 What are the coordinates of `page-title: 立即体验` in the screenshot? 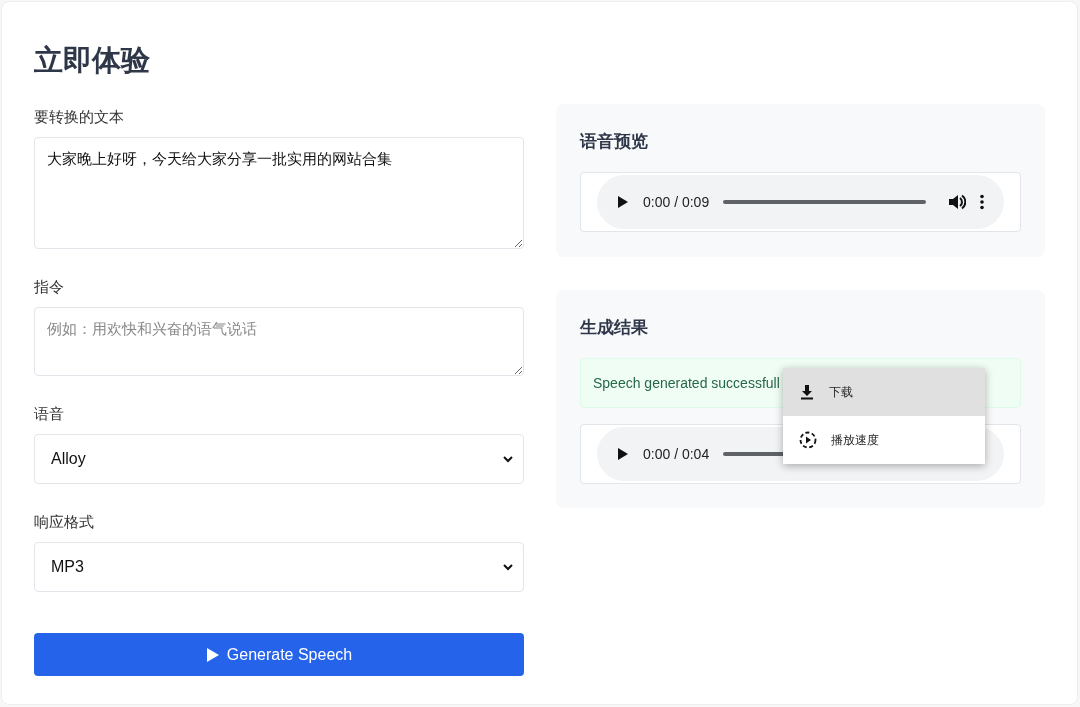 It's located at (92, 60).